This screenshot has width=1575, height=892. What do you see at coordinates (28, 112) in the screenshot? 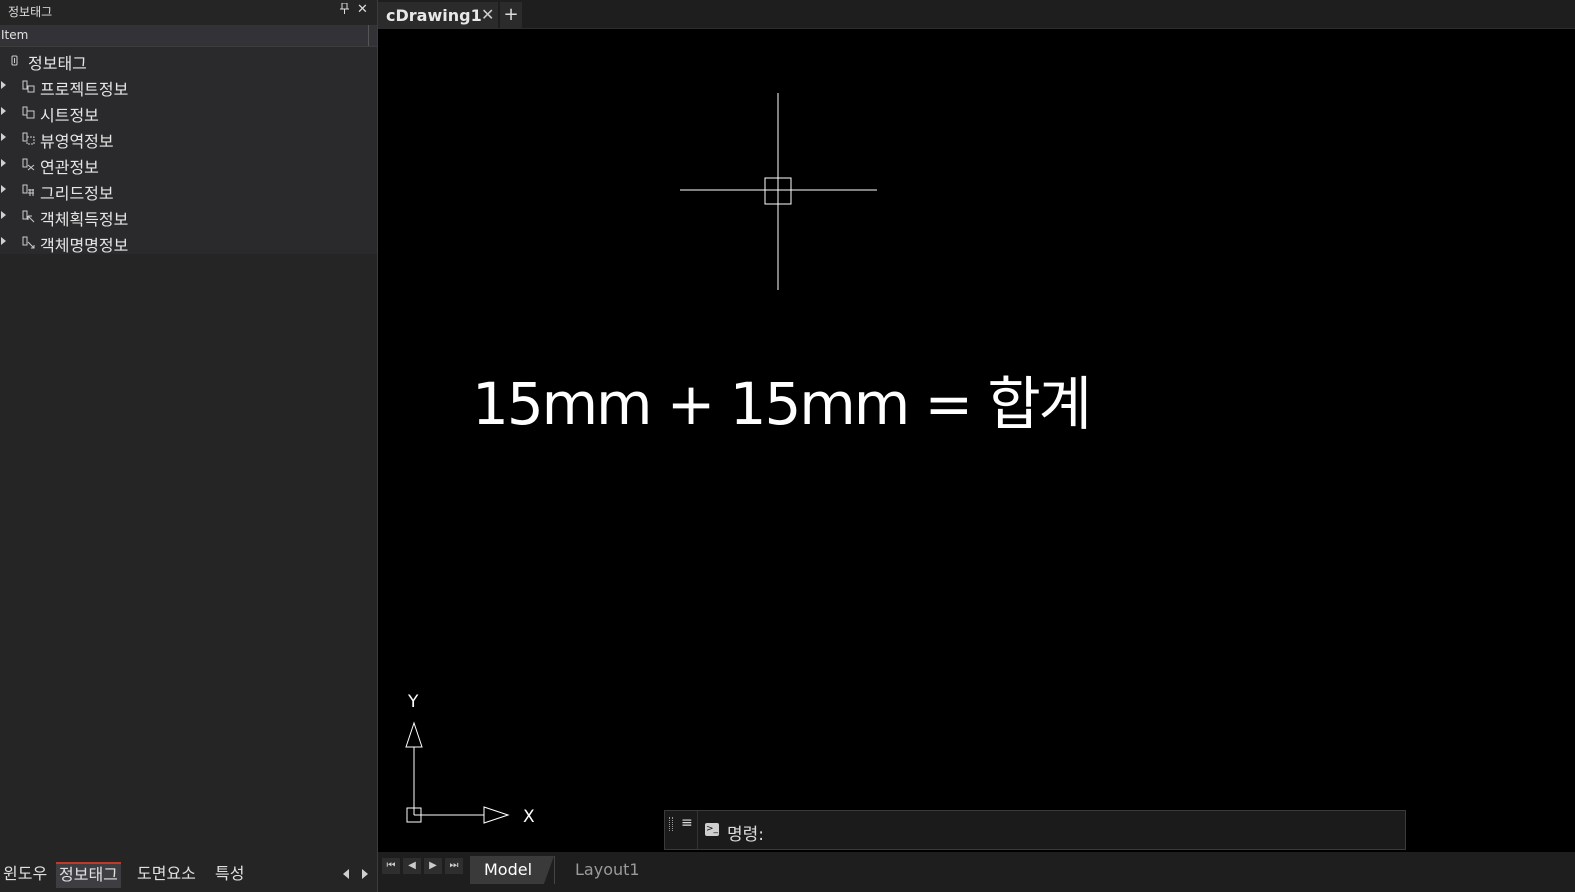
I see `sheet-info-icon` at bounding box center [28, 112].